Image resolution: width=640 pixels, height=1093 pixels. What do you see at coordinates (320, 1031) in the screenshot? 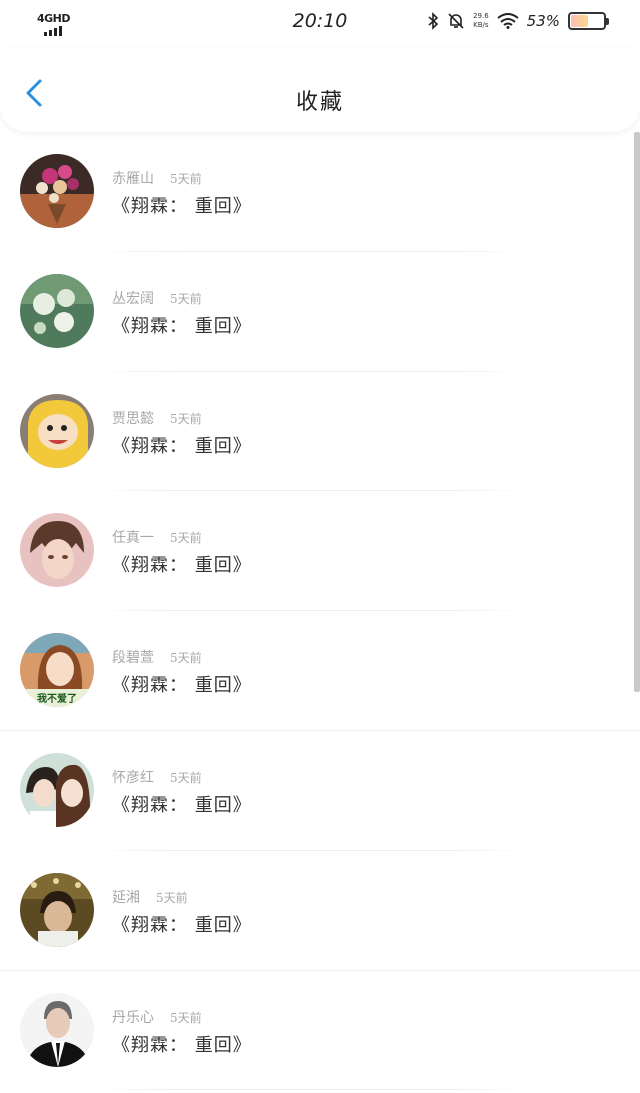
I see `list-item: 丹乐心 5天前 《翔霖： 重回》` at bounding box center [320, 1031].